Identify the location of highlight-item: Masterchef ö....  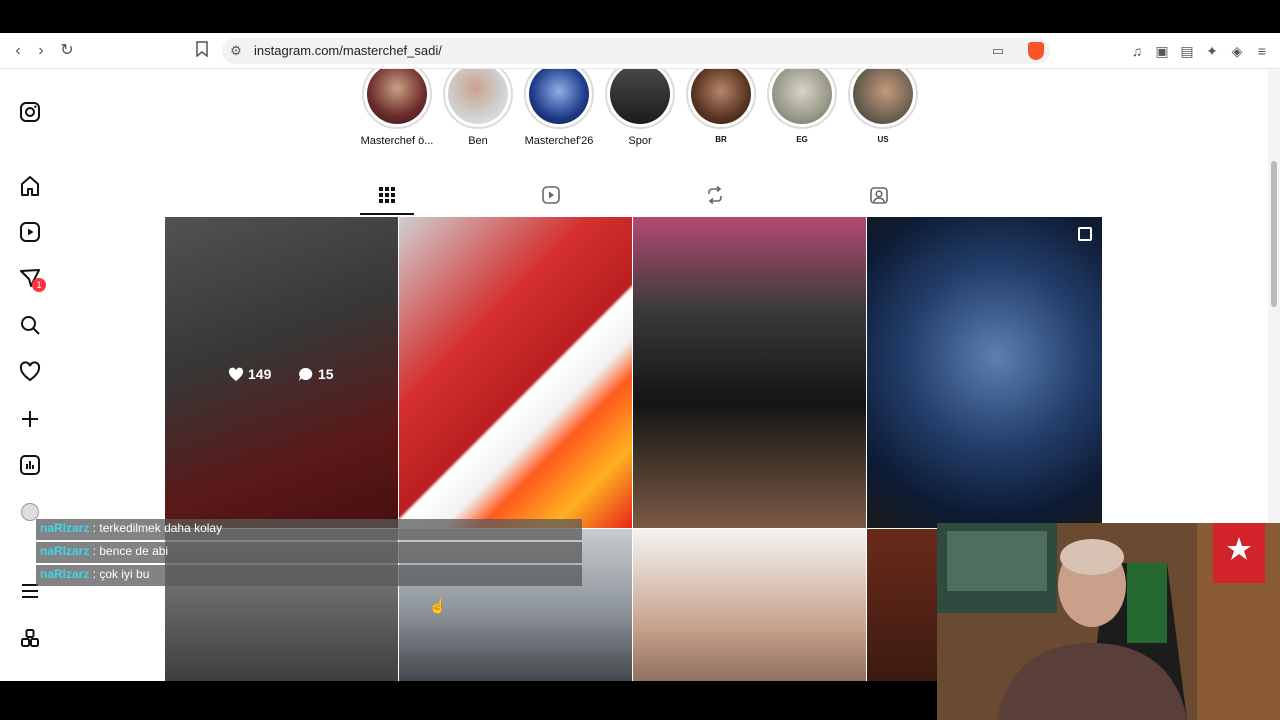
(397, 108).